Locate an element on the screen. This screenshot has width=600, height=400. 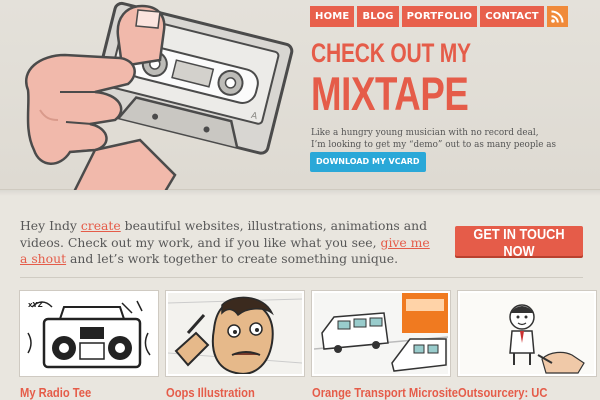
portfolio-item-outsourcery: Outsourcery: UC is located at coordinates (527, 345).